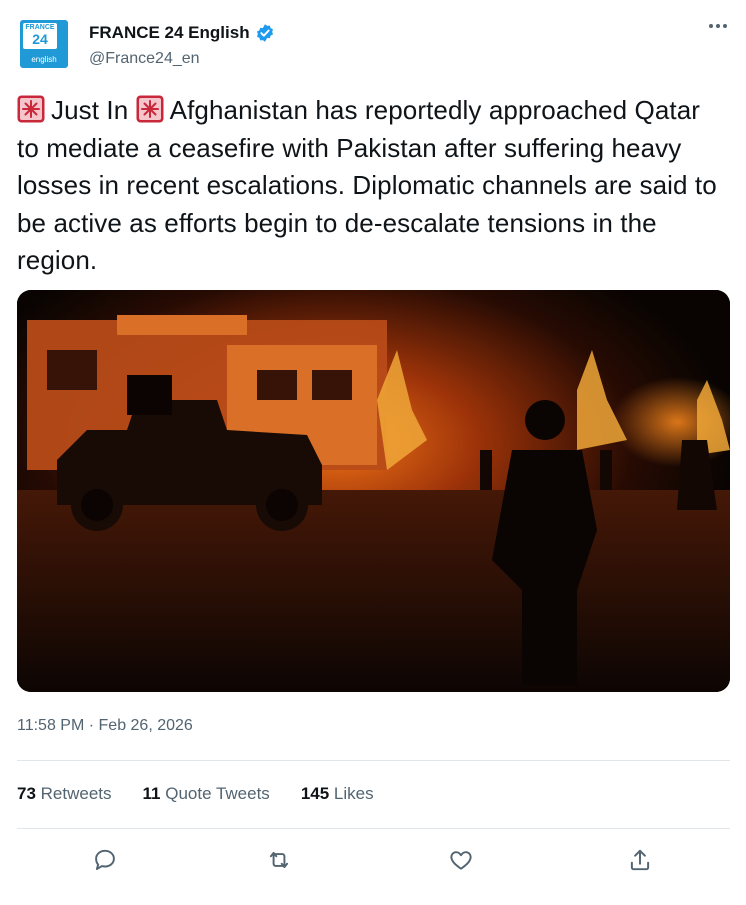 This screenshot has height=905, width=746. Describe the element at coordinates (215, 793) in the screenshot. I see `quote-tweets-label: Quote Tweets` at that location.